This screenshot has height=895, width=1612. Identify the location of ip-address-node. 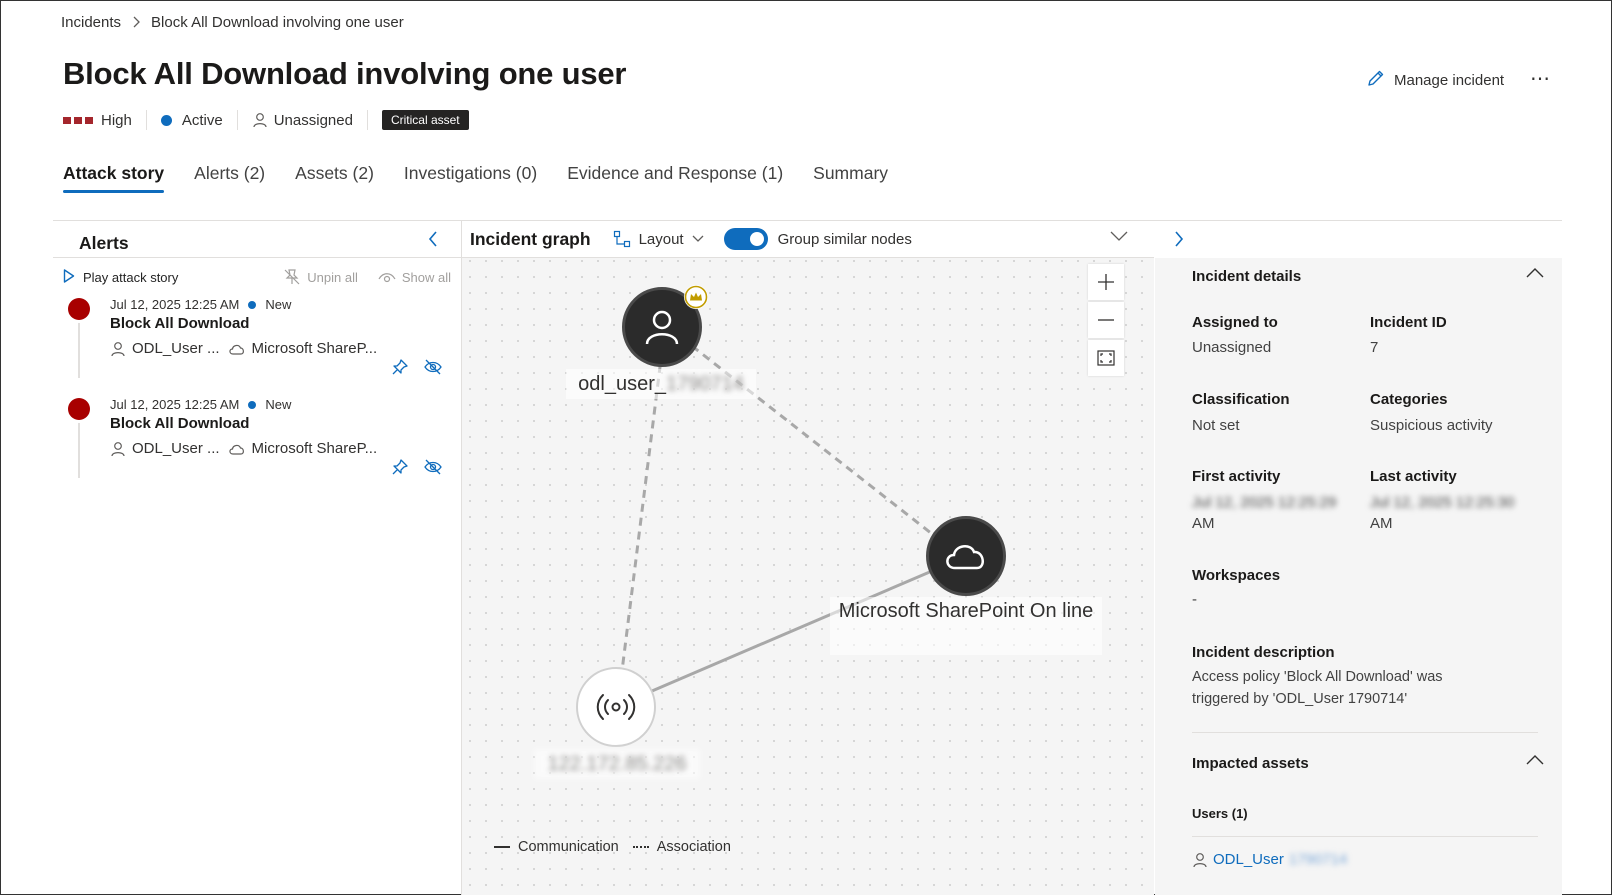
(616, 707).